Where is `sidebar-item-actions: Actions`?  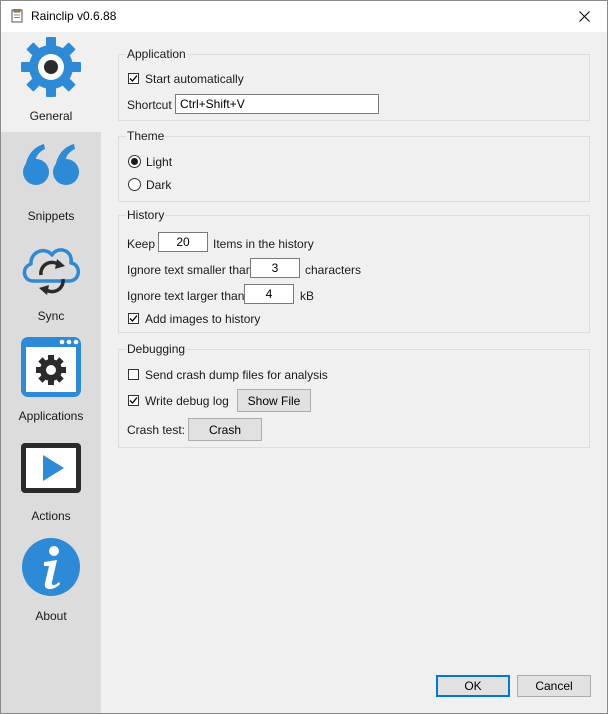
sidebar-item-actions: Actions is located at coordinates (51, 482).